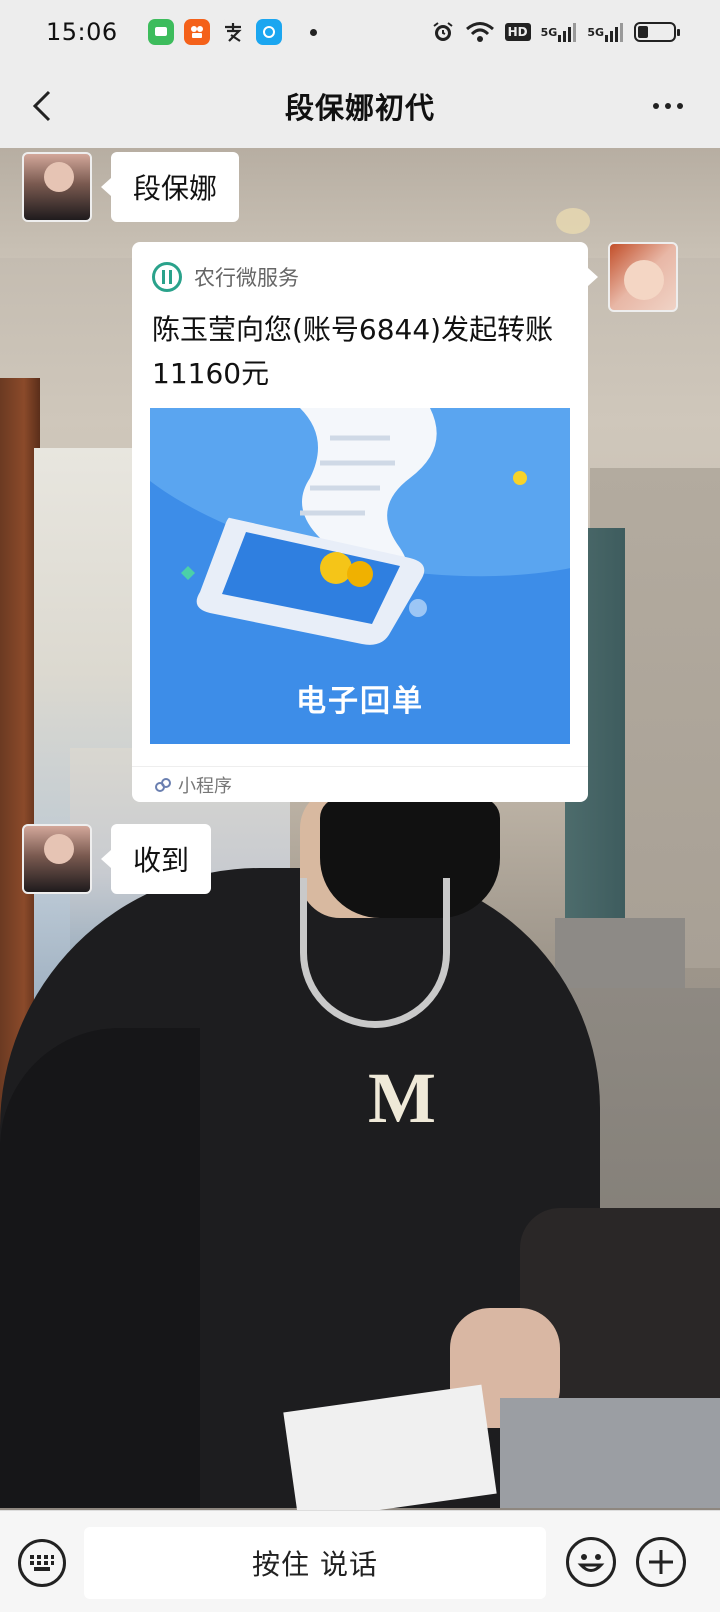  Describe the element at coordinates (313, 32) in the screenshot. I see `notification-dot-icon` at that location.